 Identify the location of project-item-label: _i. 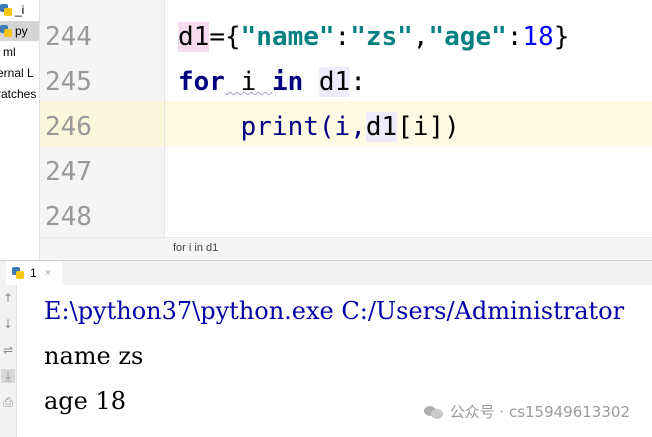
(20, 10).